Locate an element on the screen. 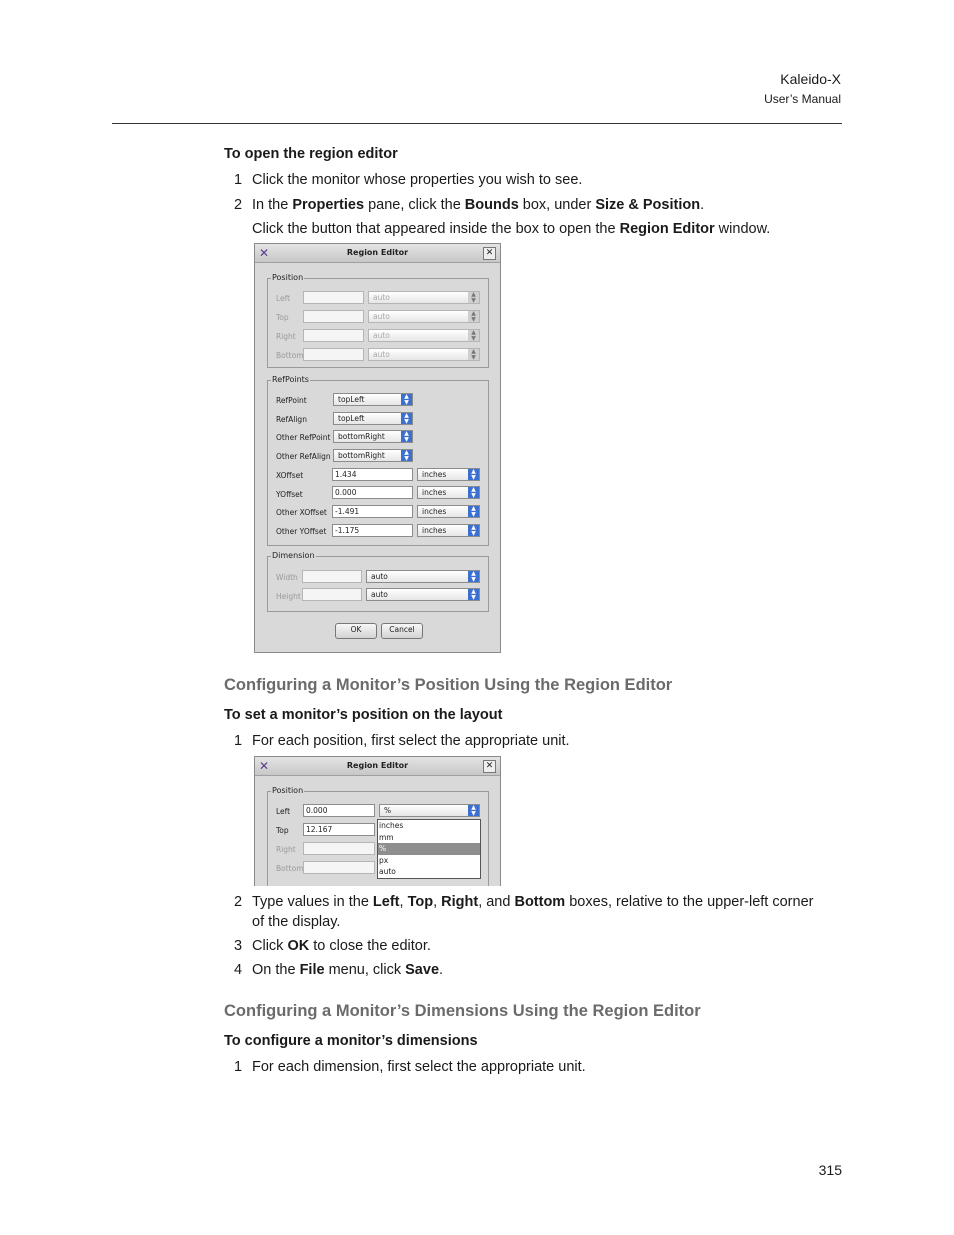  step-bold: Bounds is located at coordinates (491, 205).